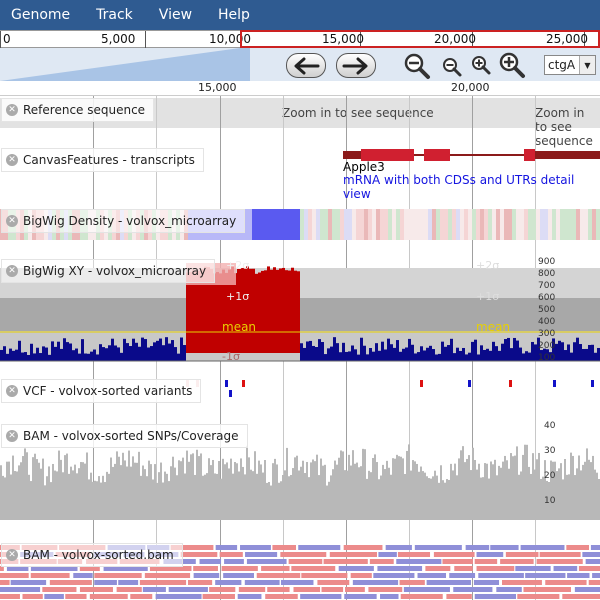 The width and height of the screenshot is (600, 600). What do you see at coordinates (114, 15) in the screenshot?
I see `menu-track: Track` at bounding box center [114, 15].